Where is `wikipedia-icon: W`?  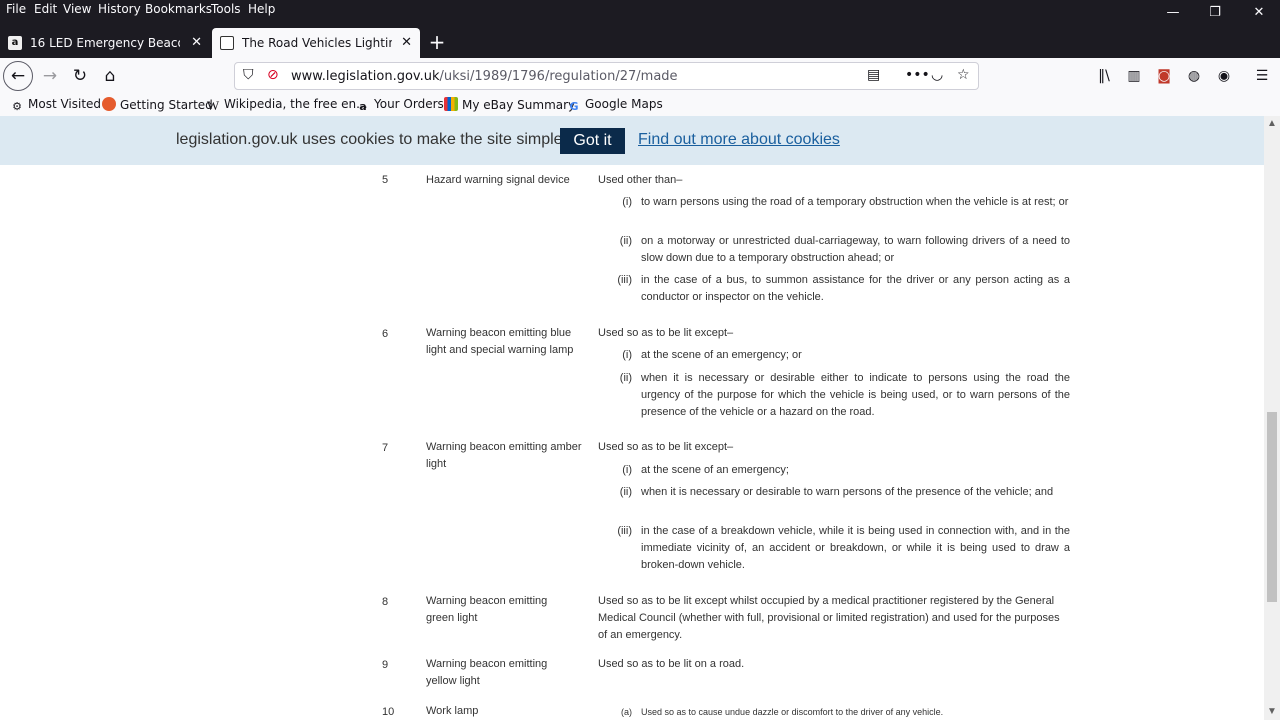
wikipedia-icon: W is located at coordinates (213, 105).